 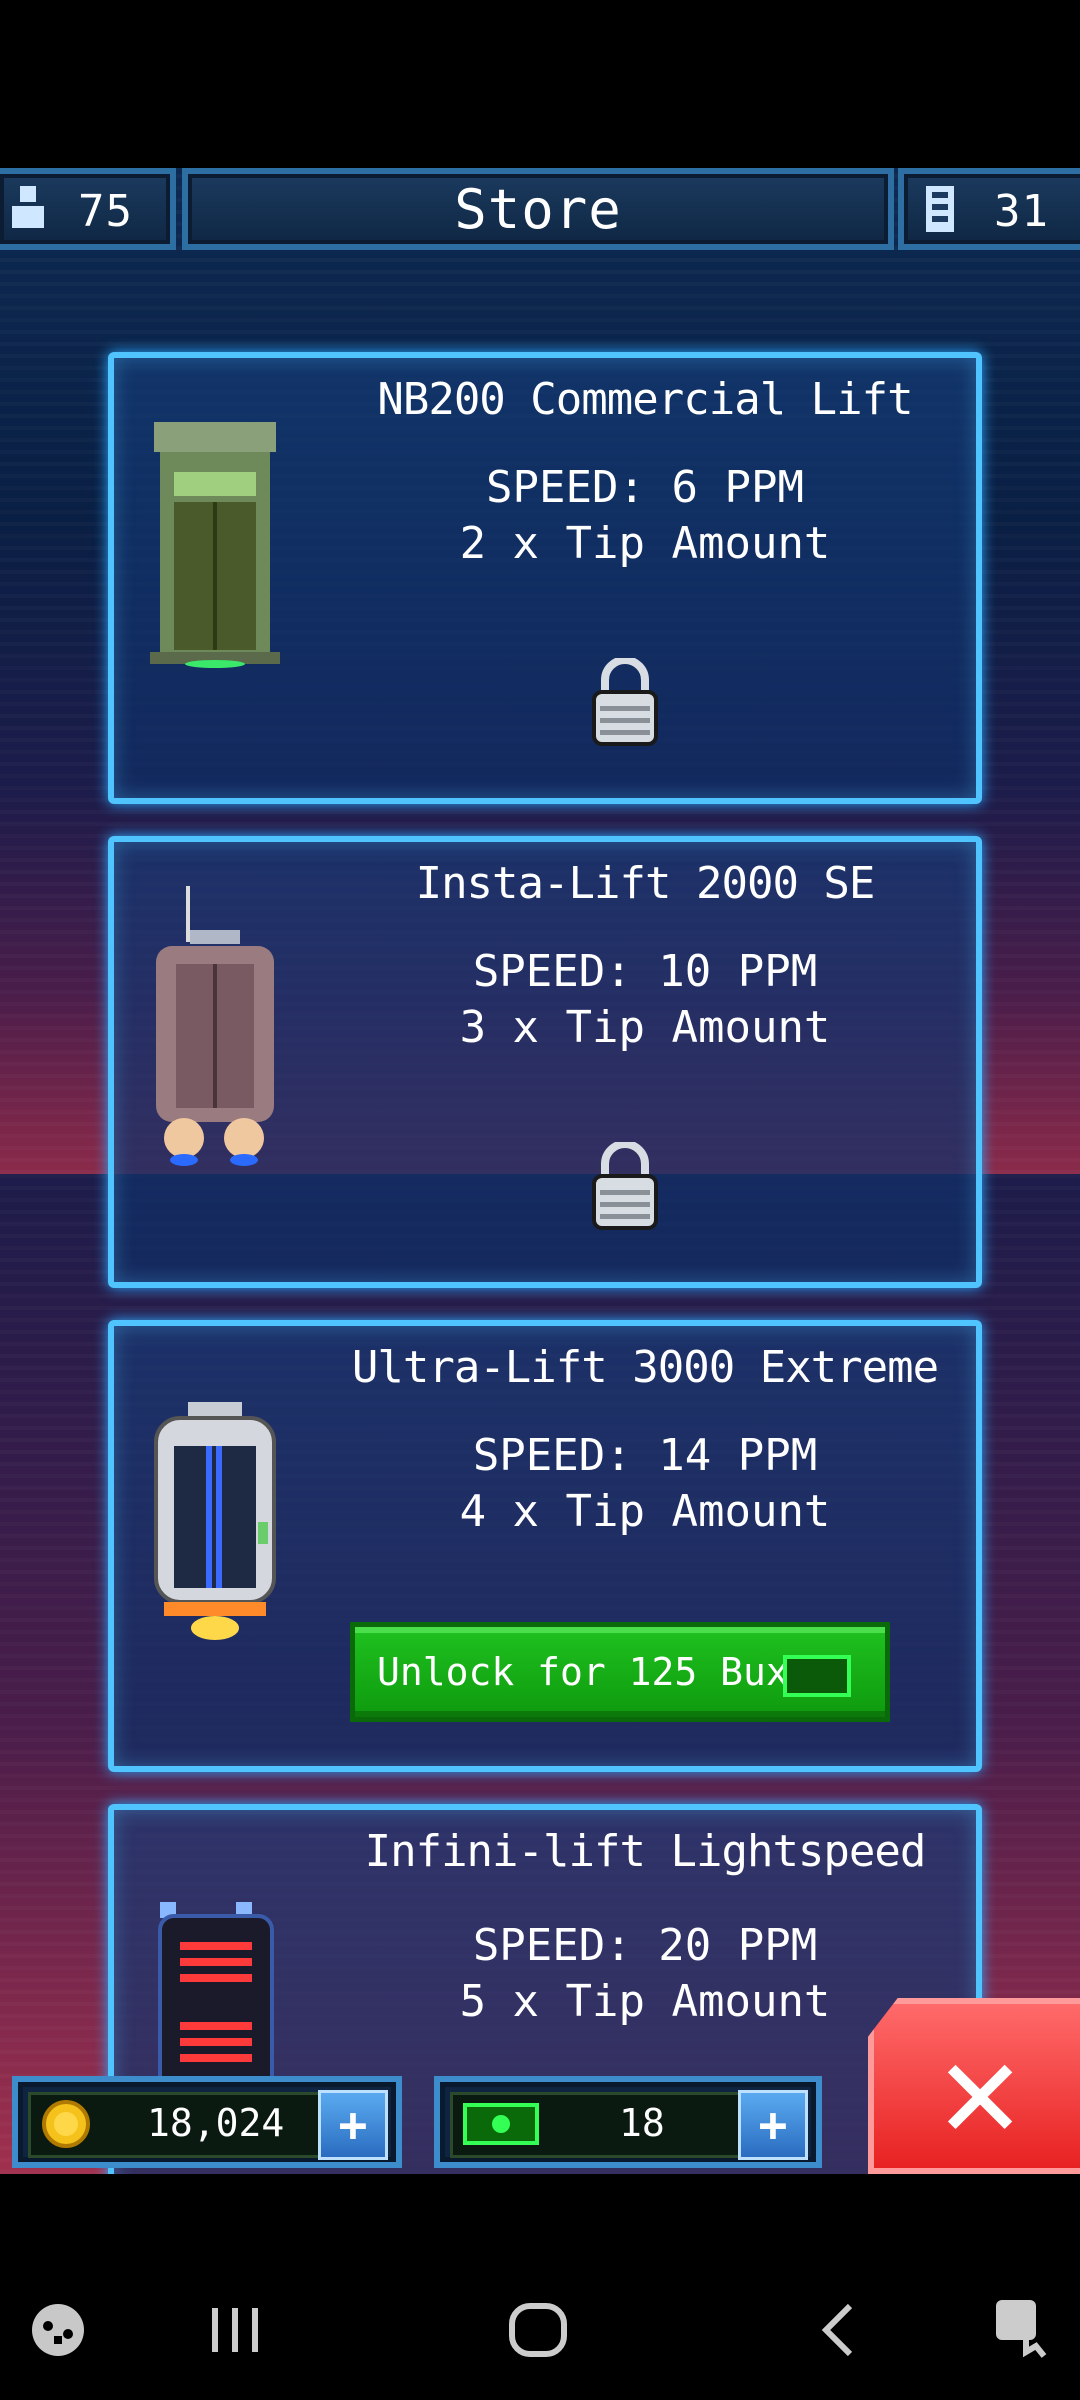 I want to click on lift-name: NB200 Commercial Lift, so click(x=645, y=399).